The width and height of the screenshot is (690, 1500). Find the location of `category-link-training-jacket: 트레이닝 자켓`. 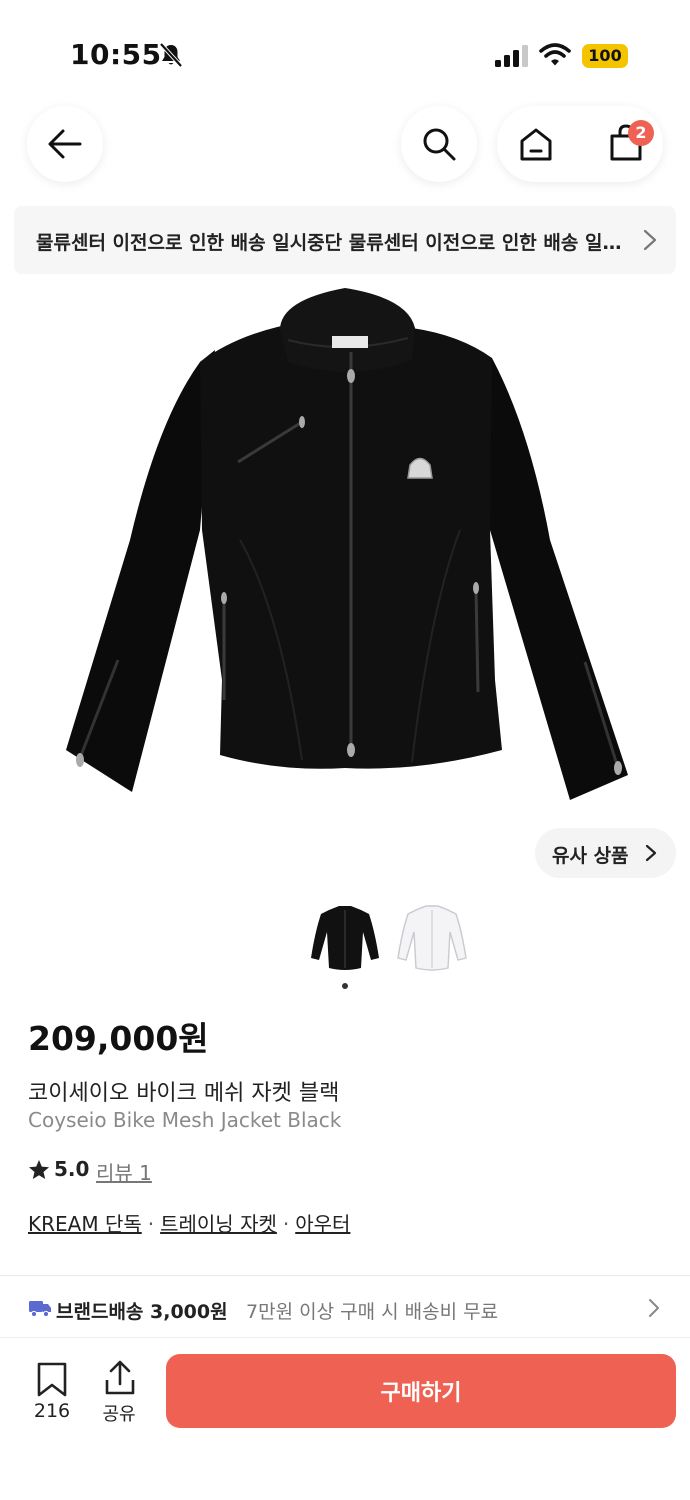

category-link-training-jacket: 트레이닝 자켓 is located at coordinates (218, 1224).